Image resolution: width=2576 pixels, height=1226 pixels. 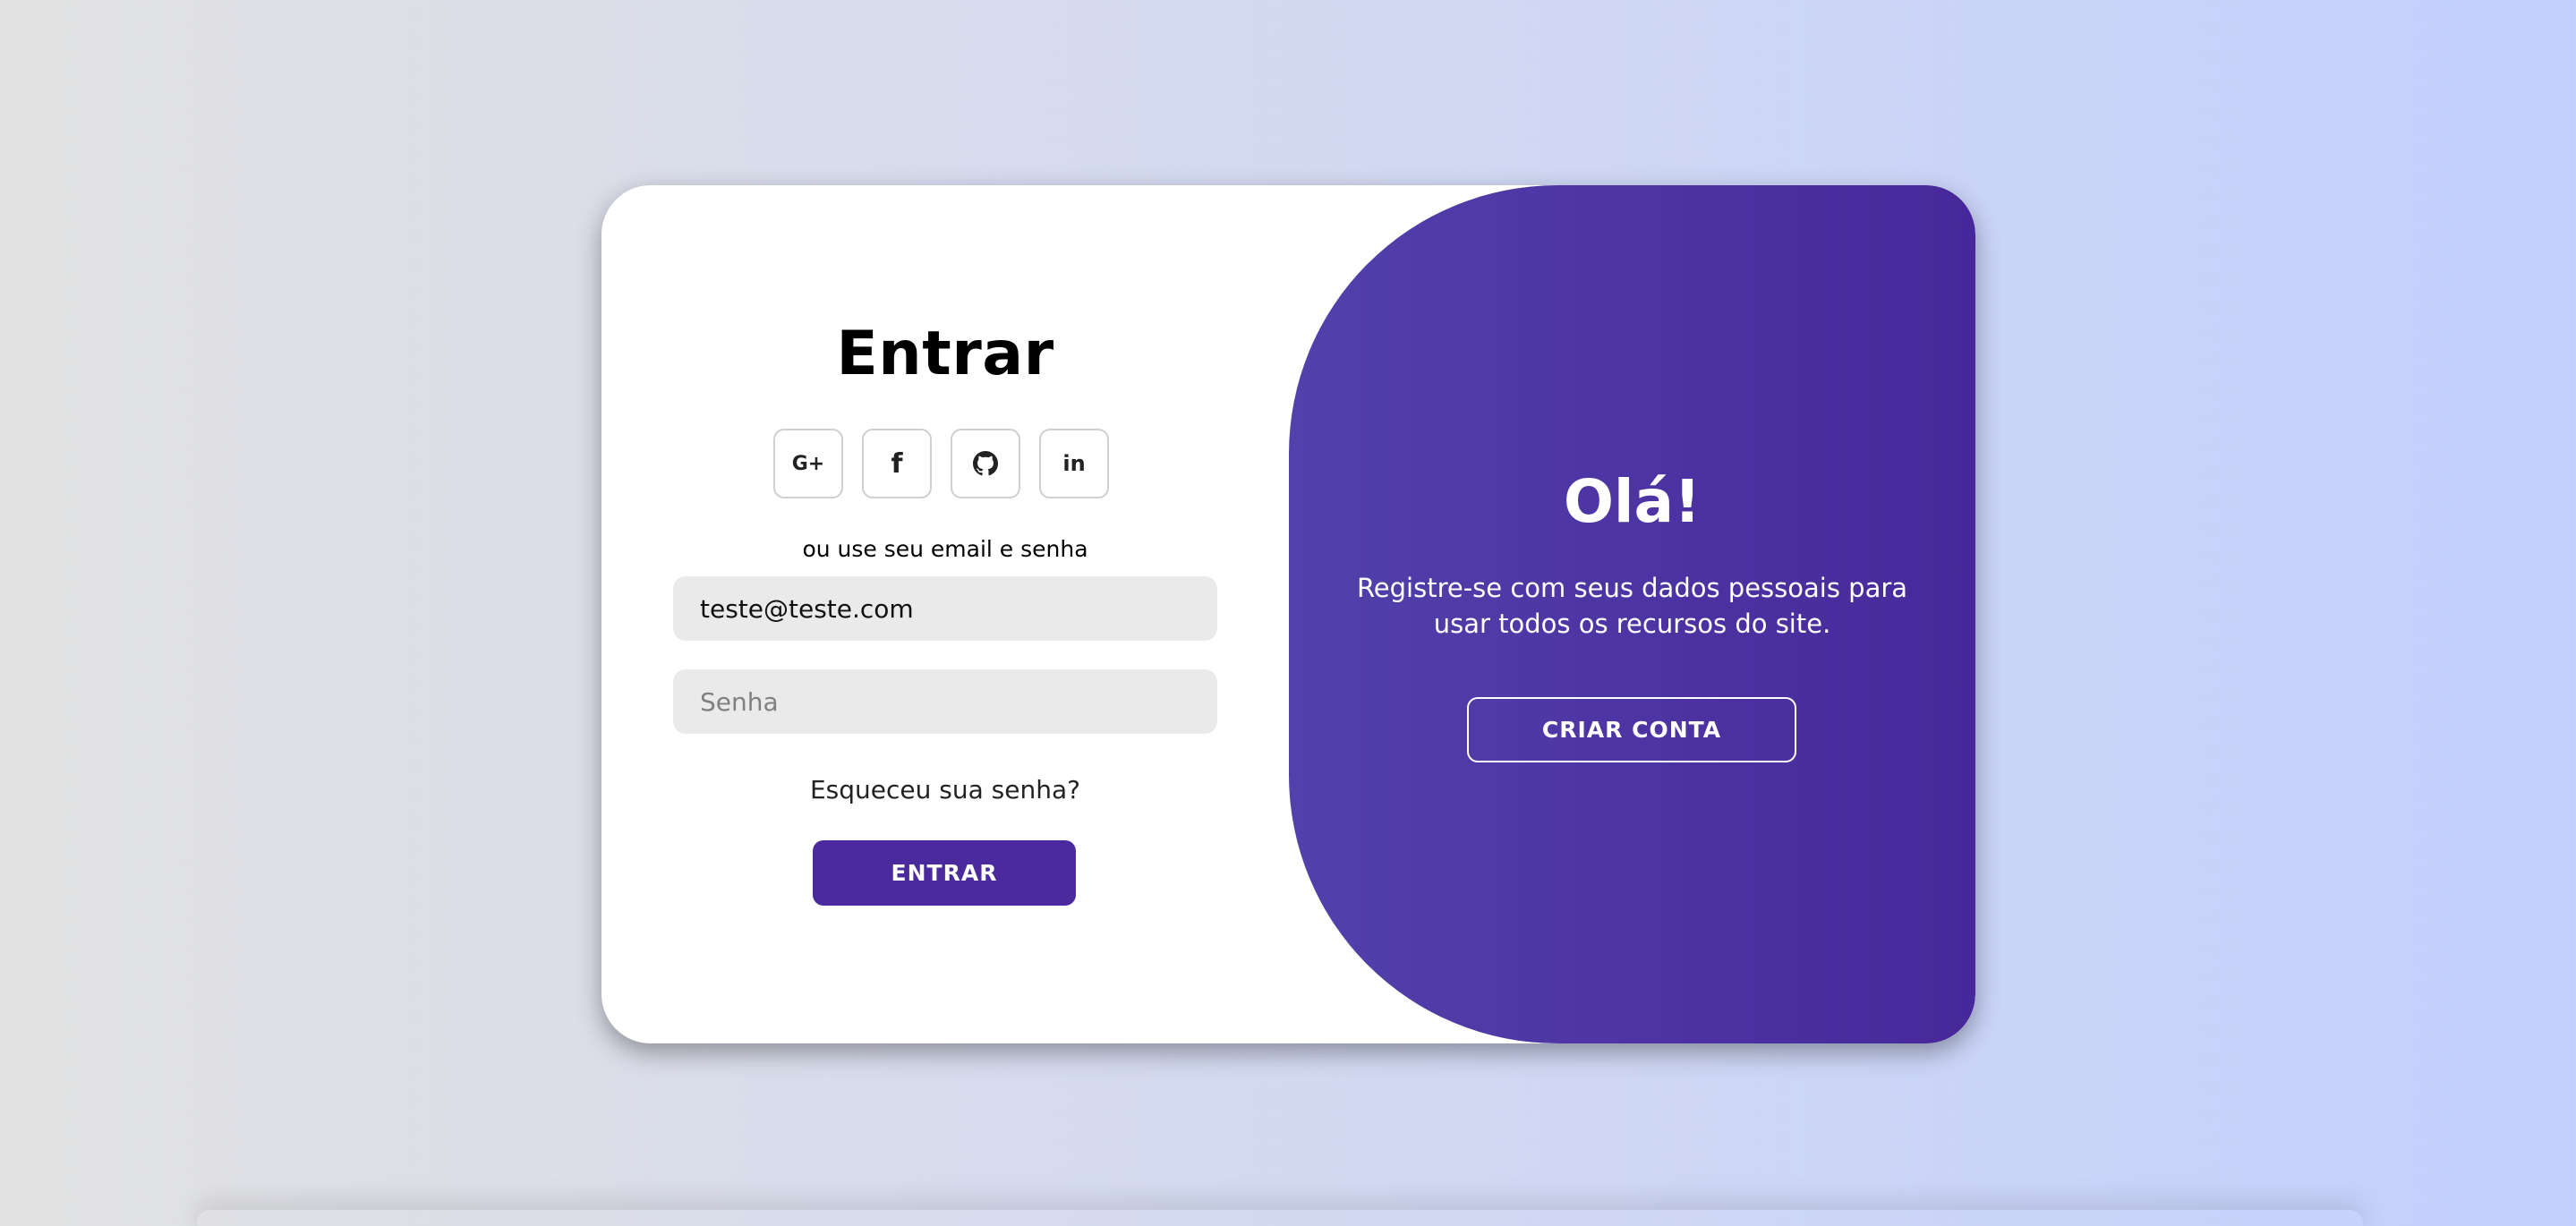 What do you see at coordinates (945, 549) in the screenshot?
I see `alt-login-hint: ou use seu email e senha` at bounding box center [945, 549].